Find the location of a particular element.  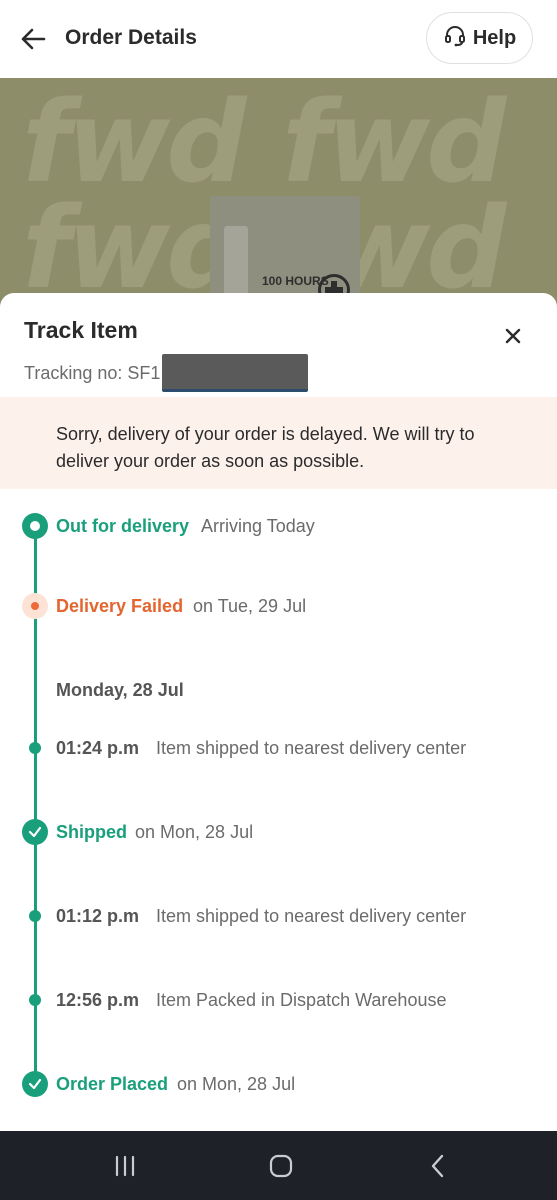

event-text: Item Packed in Dispatch Warehouse is located at coordinates (301, 1000).